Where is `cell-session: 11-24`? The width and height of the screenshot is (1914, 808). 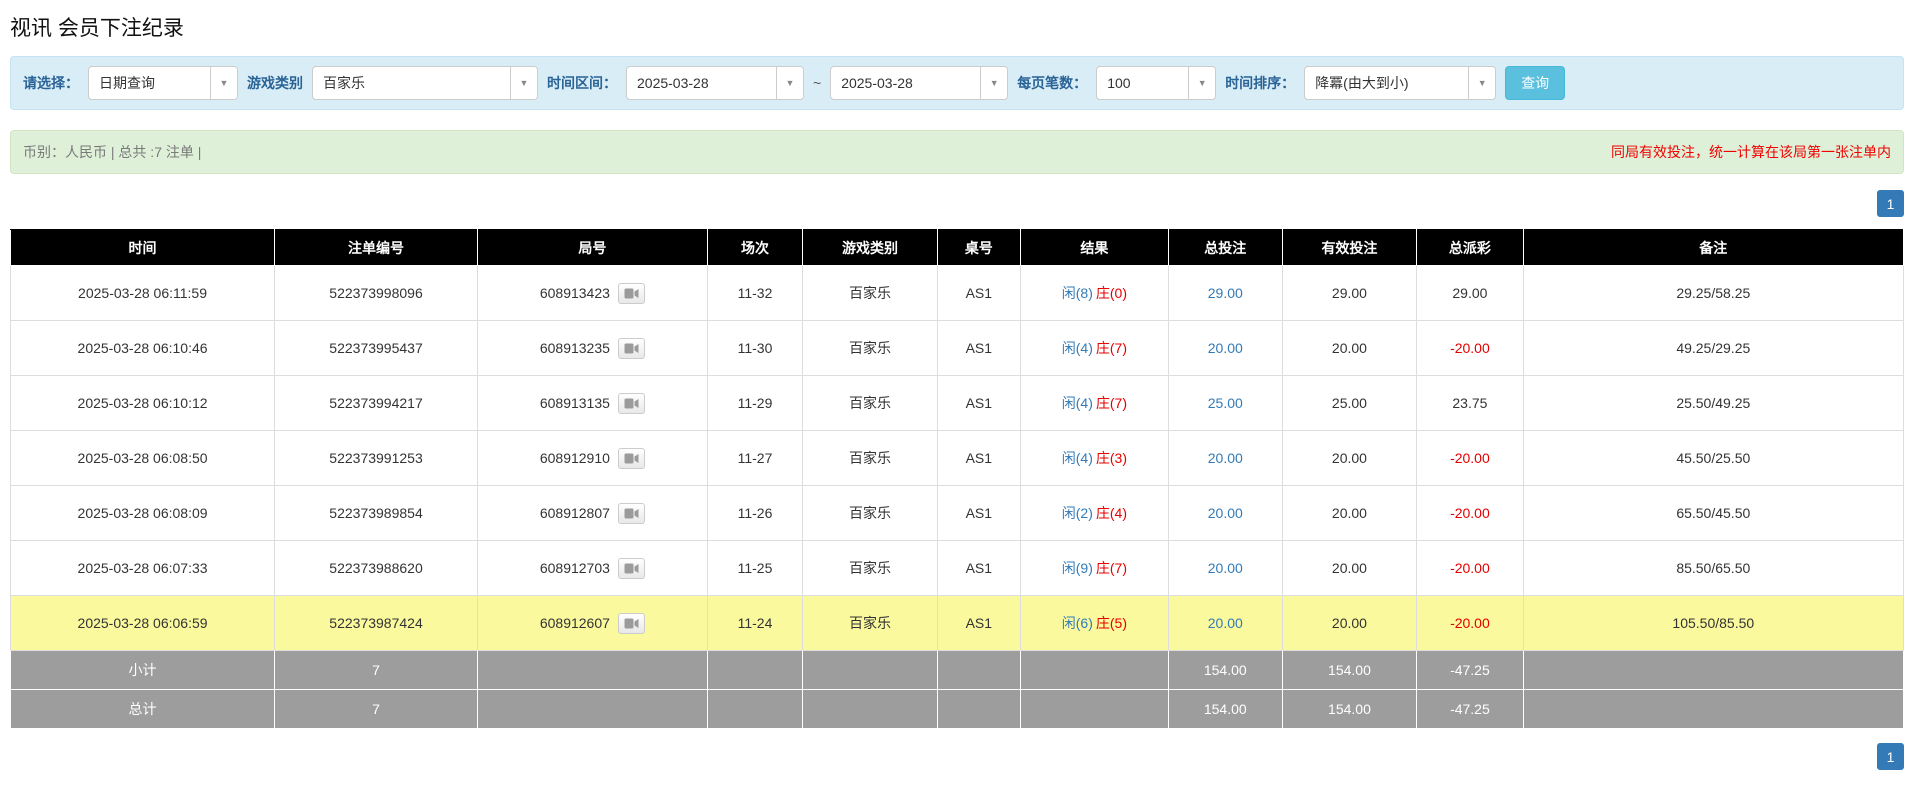 cell-session: 11-24 is located at coordinates (755, 623).